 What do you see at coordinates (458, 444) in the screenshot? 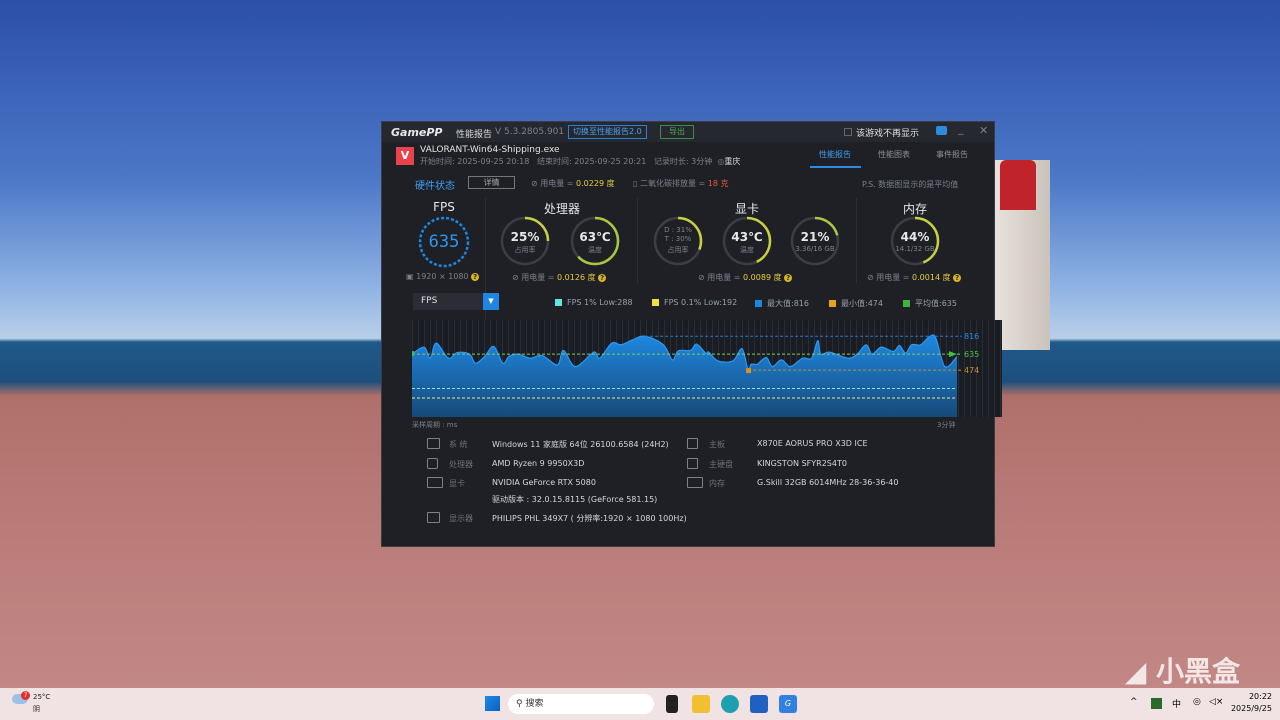
I see `sysinfo-label: 系 统` at bounding box center [458, 444].